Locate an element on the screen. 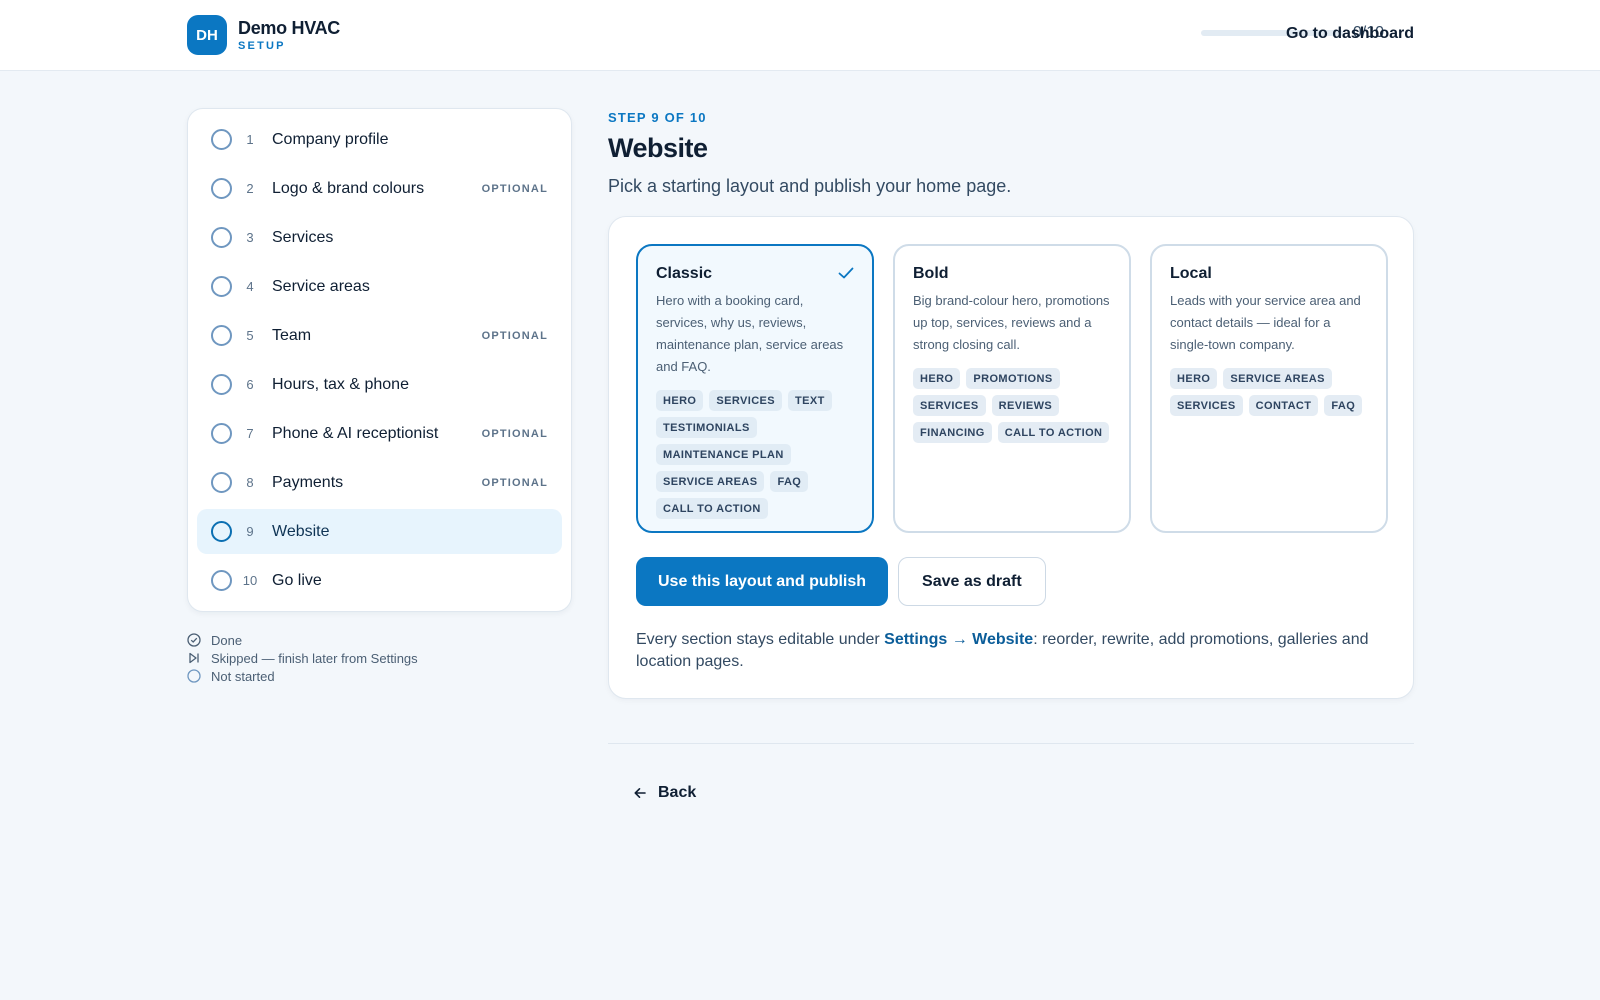 The width and height of the screenshot is (1600, 1000). note-text-prefix: Every section stays editable under is located at coordinates (760, 639).